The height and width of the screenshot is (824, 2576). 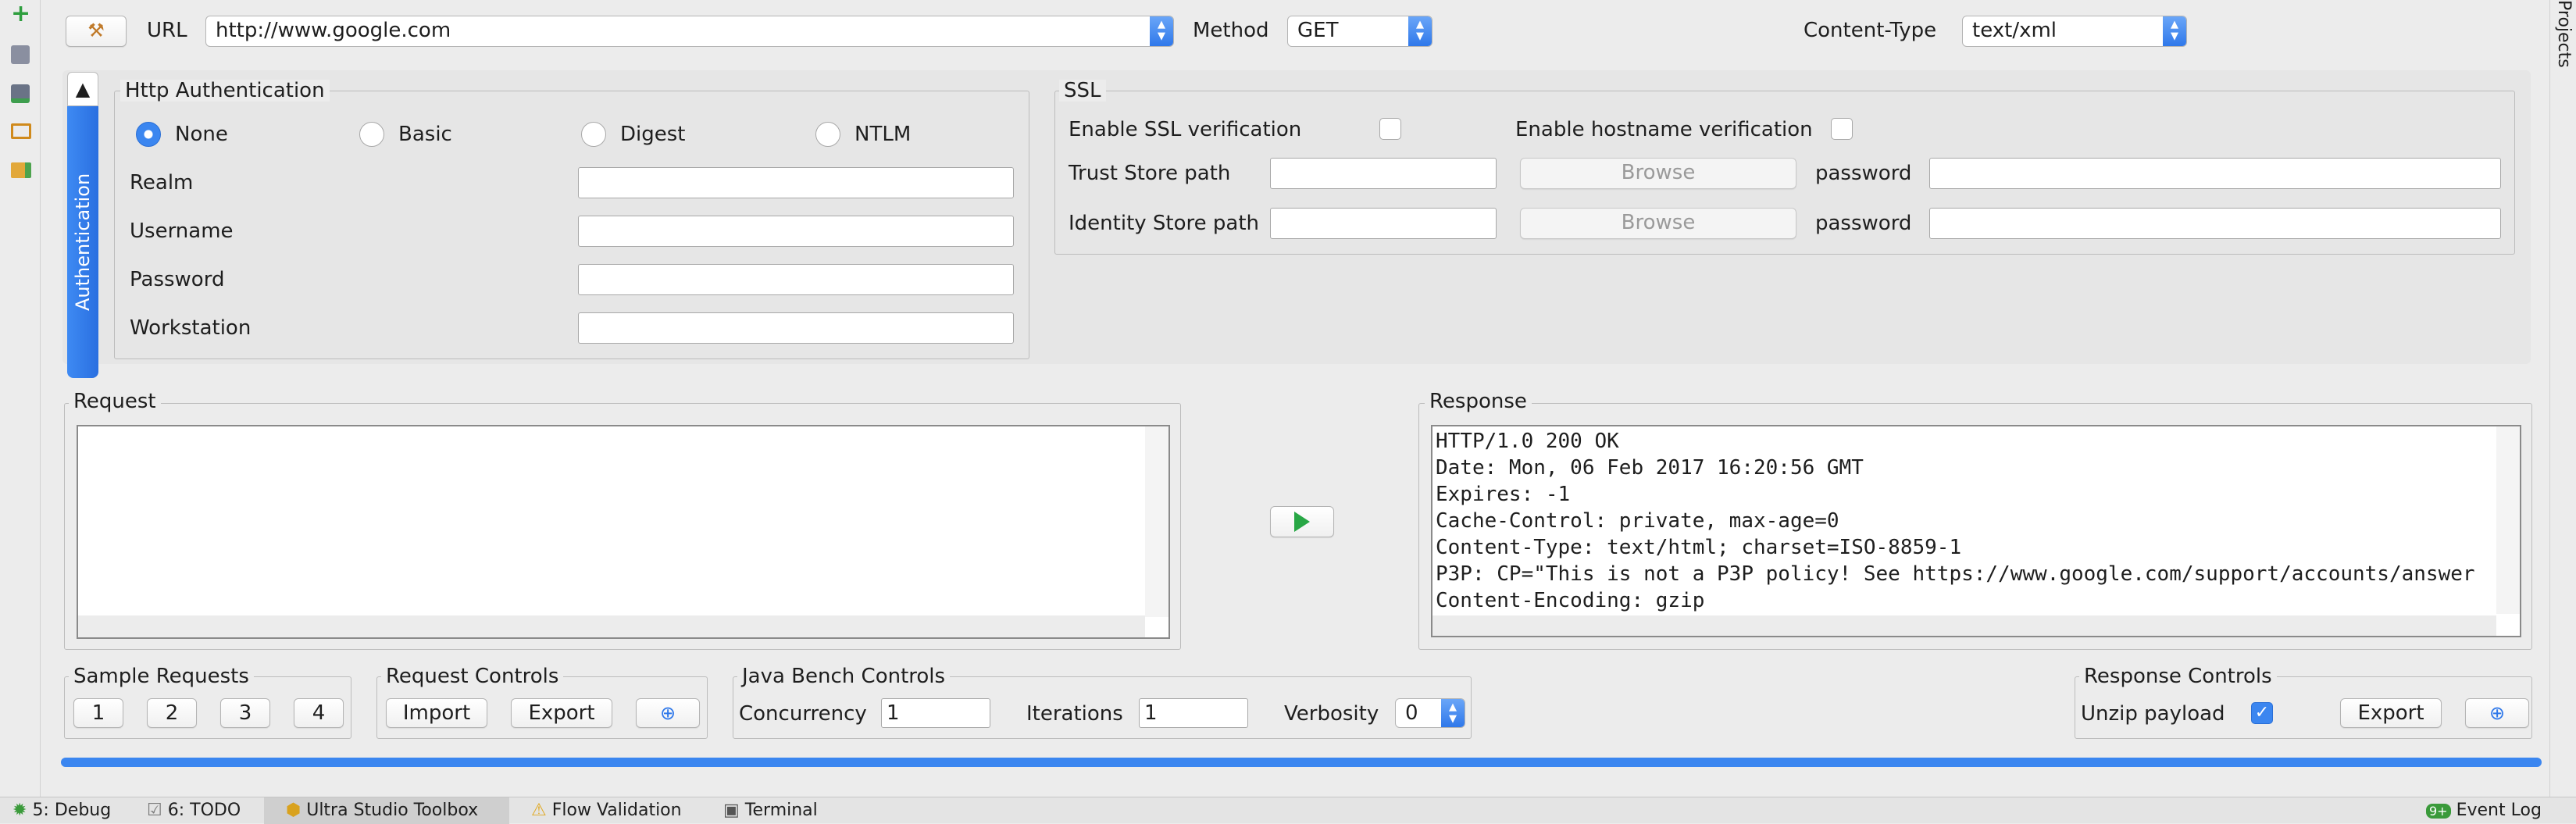 I want to click on bug-icon: ✹, so click(x=19, y=810).